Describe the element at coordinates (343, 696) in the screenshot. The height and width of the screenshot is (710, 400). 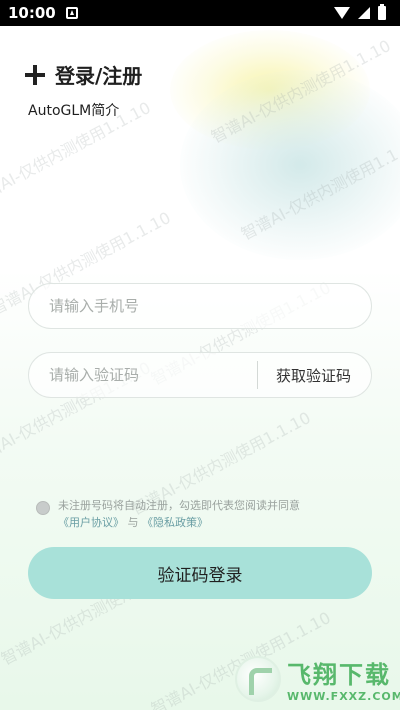
I see `logo-url: WWW.FXXZ.COM` at that location.